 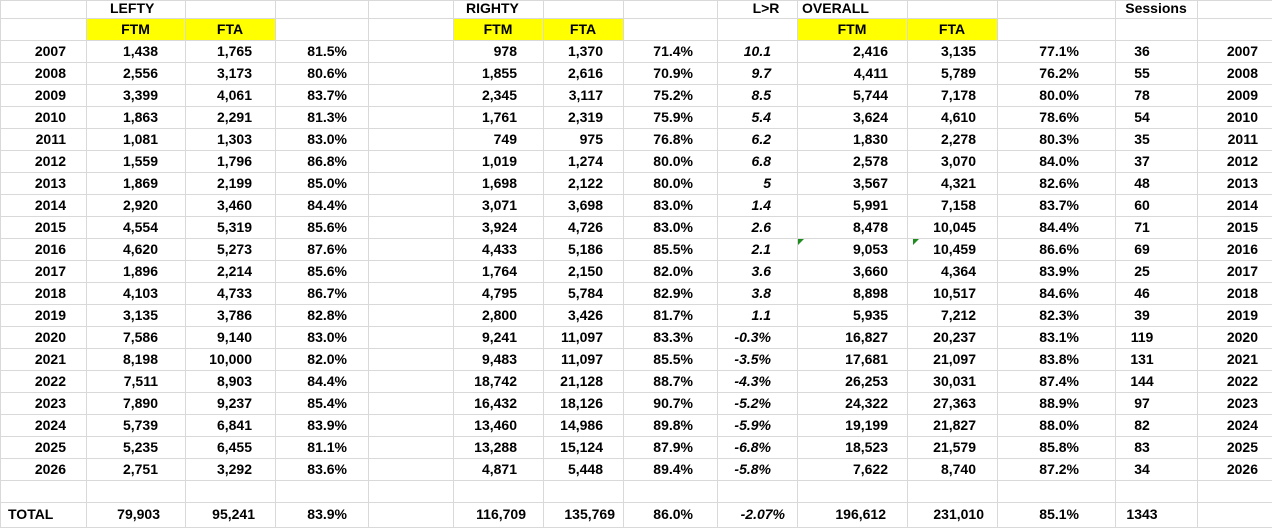 What do you see at coordinates (573, 293) in the screenshot?
I see `righty-fta: 5,784` at bounding box center [573, 293].